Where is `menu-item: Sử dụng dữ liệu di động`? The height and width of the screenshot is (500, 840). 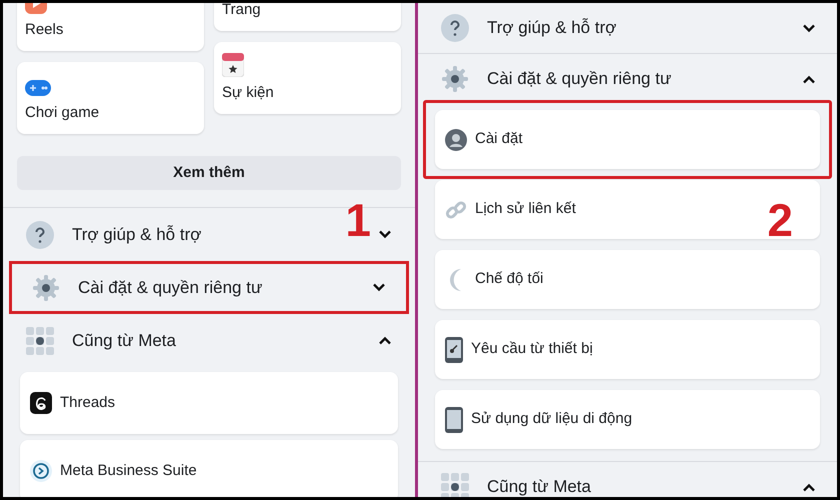 menu-item: Sử dụng dữ liệu di động is located at coordinates (627, 419).